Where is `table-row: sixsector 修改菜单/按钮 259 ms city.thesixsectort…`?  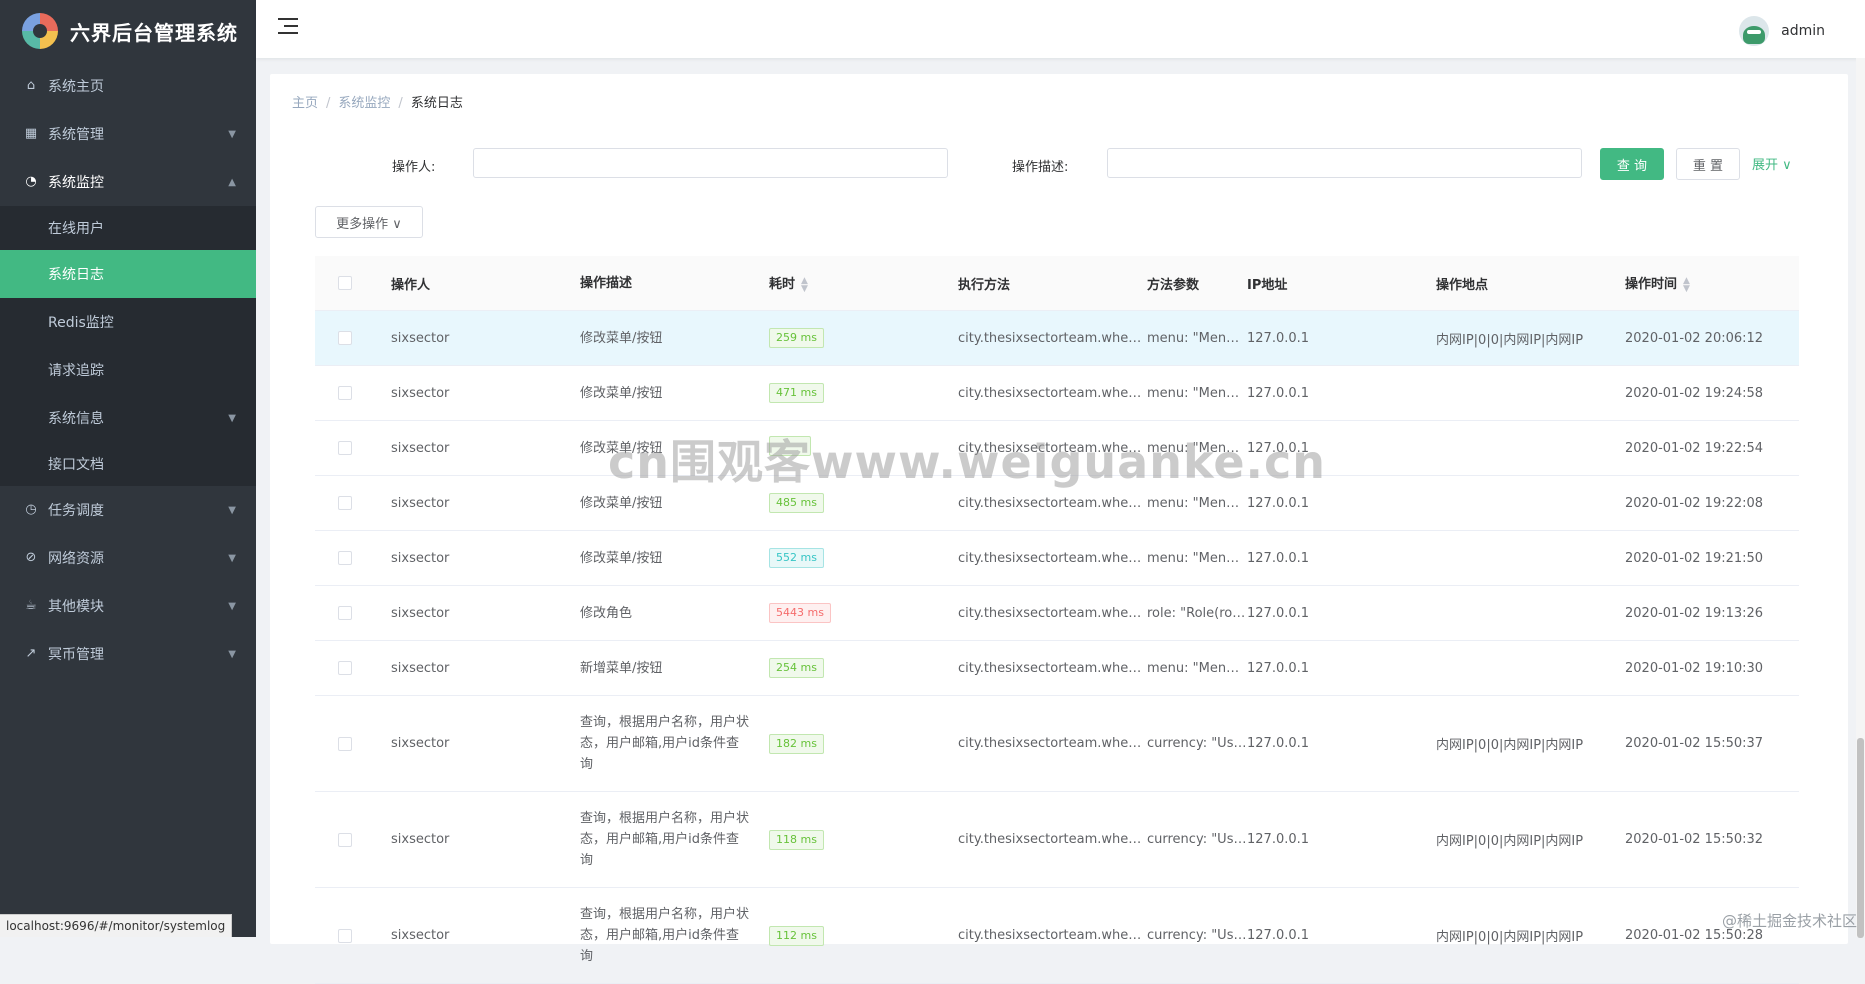
table-row: sixsector 修改菜单/按钮 259 ms city.thesixsectort… is located at coordinates (1057, 338).